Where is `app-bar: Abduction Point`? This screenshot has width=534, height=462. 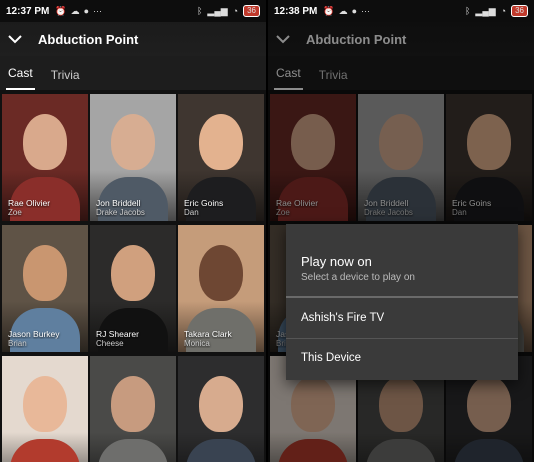
app-bar: Abduction Point is located at coordinates (133, 39).